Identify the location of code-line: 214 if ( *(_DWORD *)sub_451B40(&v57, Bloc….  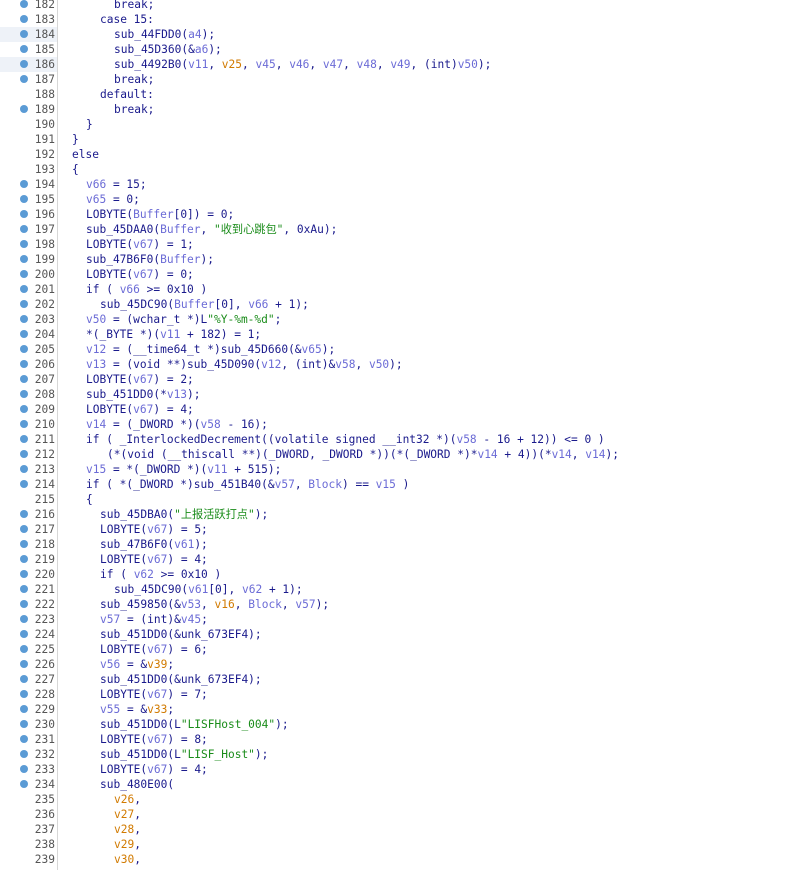
(402, 484).